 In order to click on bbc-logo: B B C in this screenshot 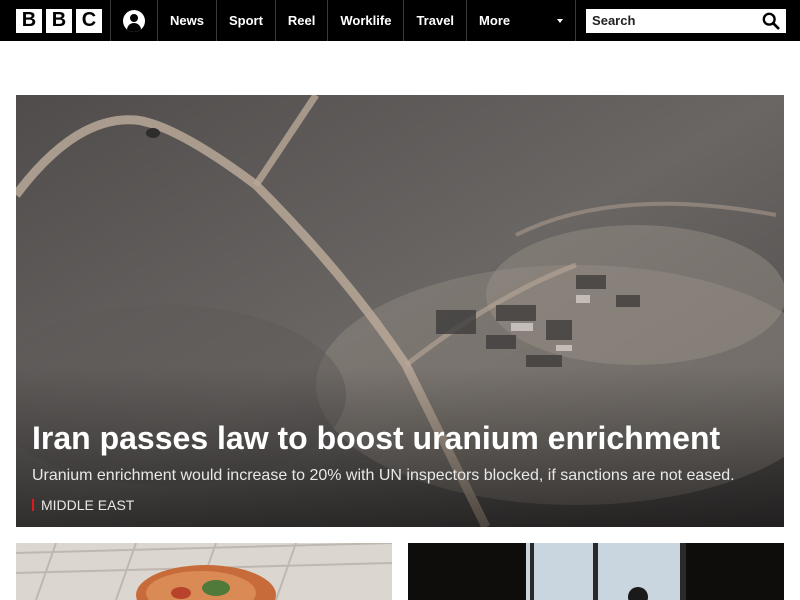, I will do `click(55, 20)`.